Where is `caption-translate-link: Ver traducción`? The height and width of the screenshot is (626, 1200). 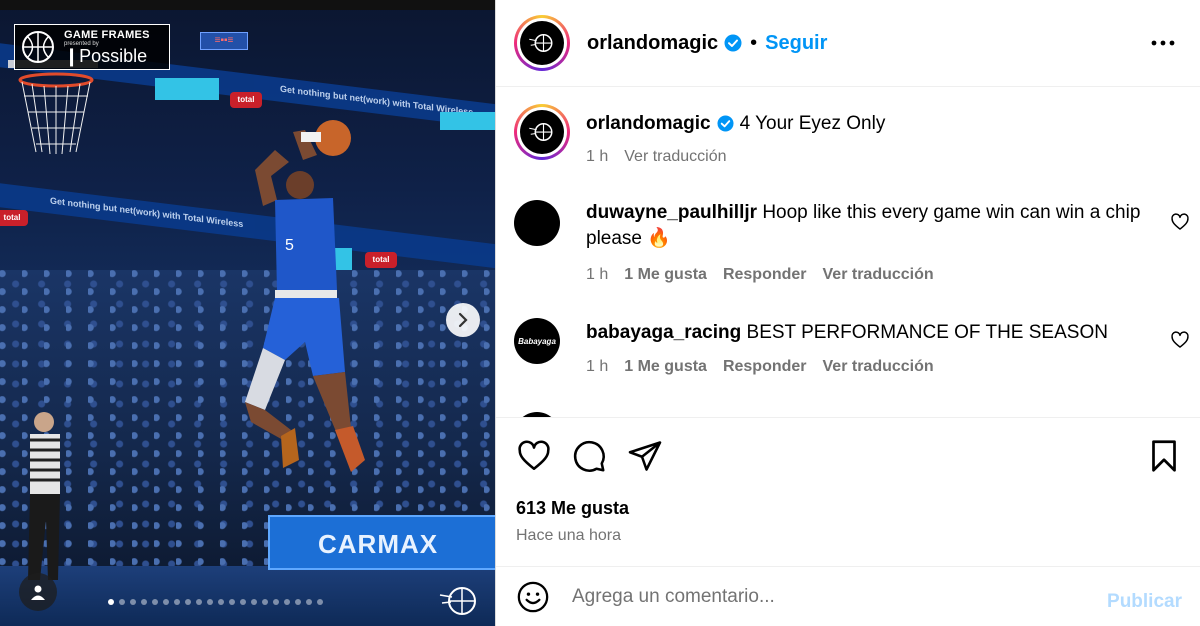 caption-translate-link: Ver traducción is located at coordinates (675, 157).